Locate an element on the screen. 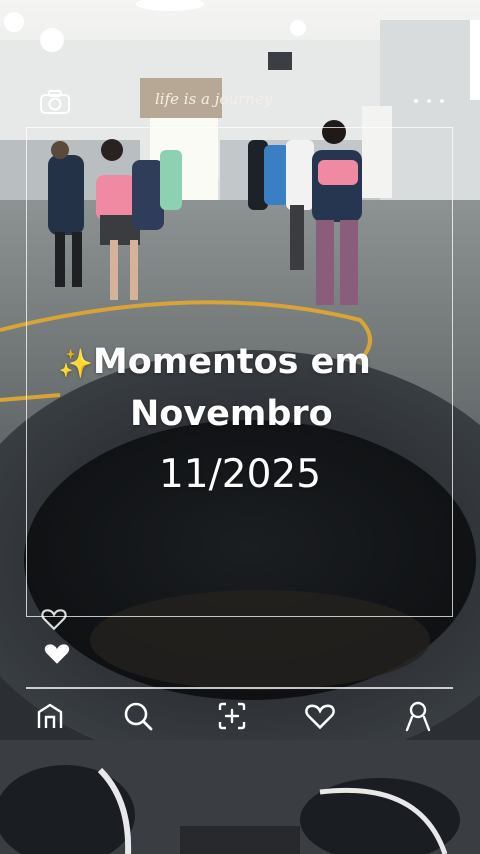 The width and height of the screenshot is (480, 854). nav-profile is located at coordinates (418, 716).